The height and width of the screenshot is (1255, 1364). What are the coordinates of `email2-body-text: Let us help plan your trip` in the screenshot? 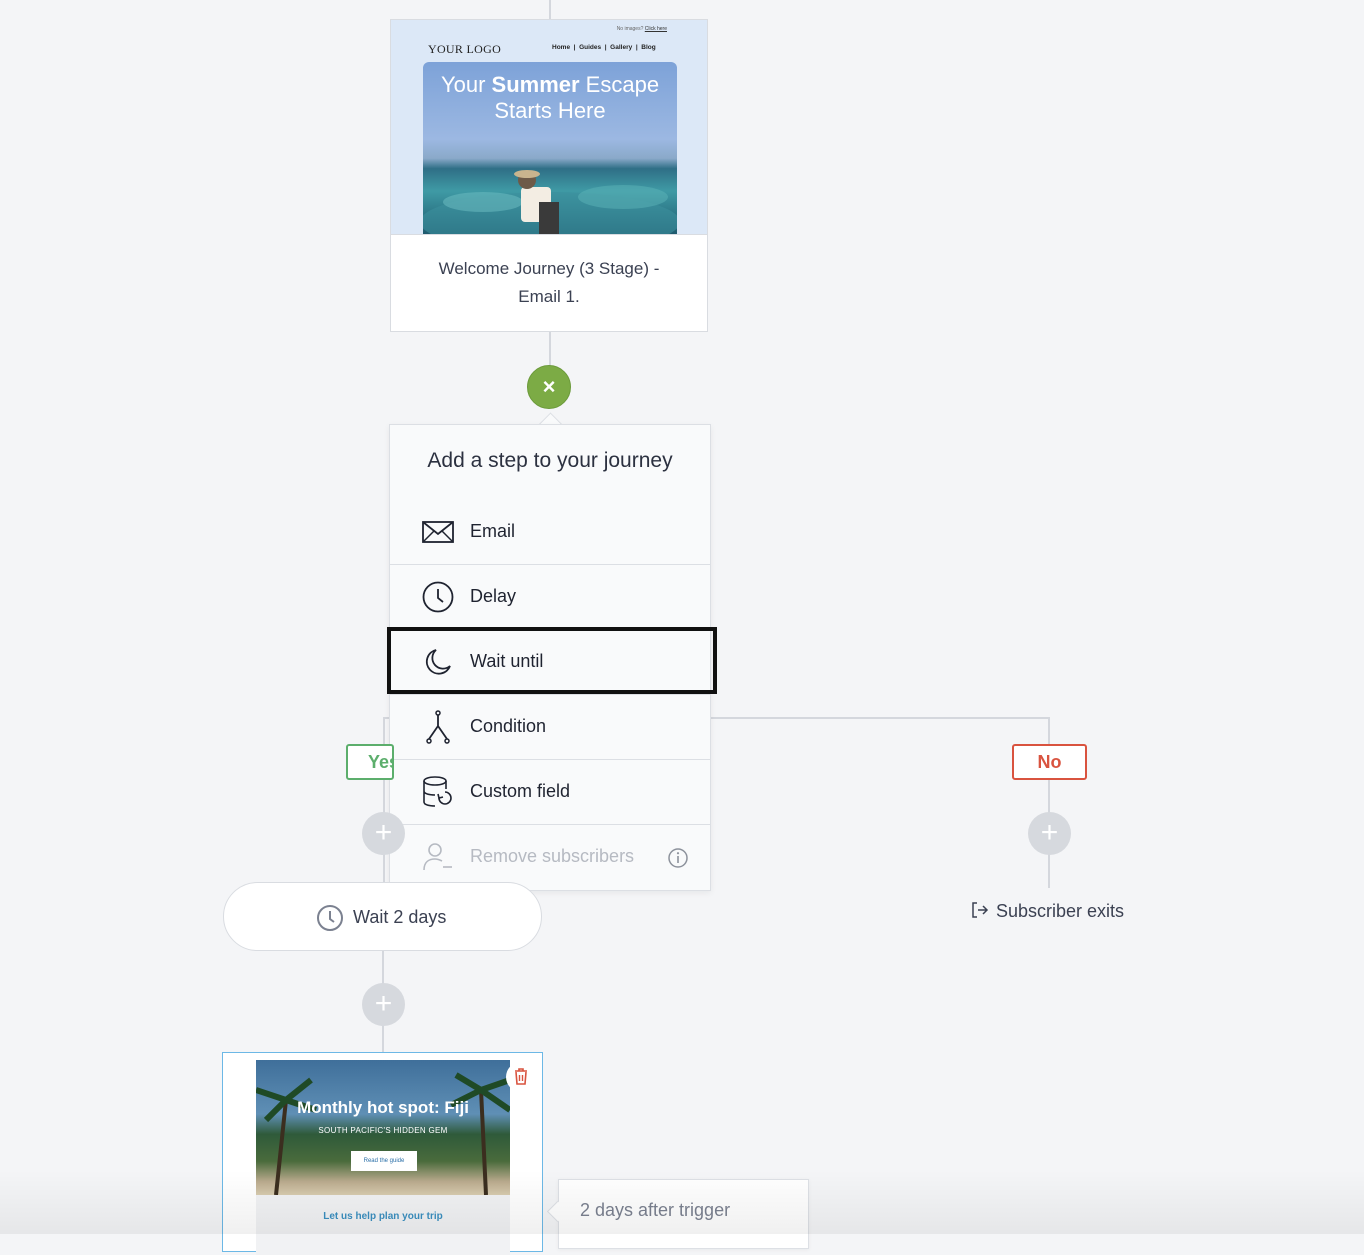 It's located at (383, 1216).